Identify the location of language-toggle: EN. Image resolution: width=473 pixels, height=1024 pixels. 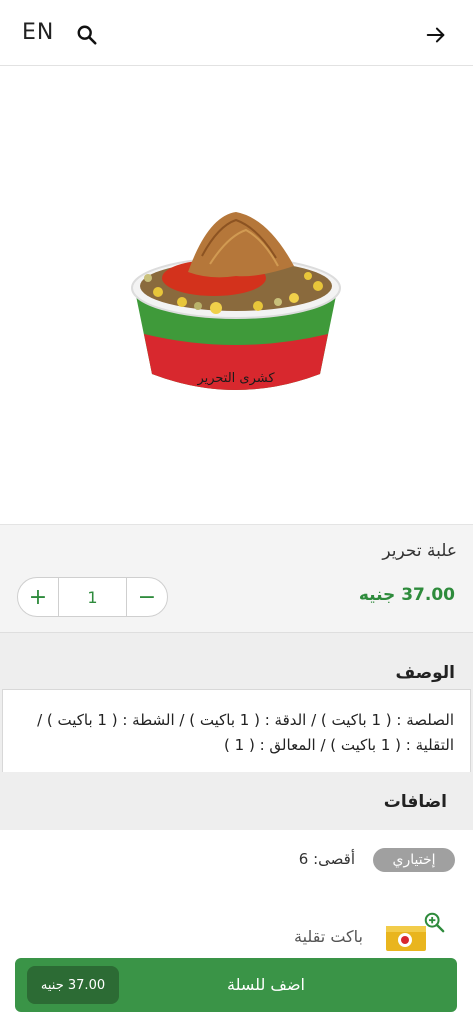
(38, 32).